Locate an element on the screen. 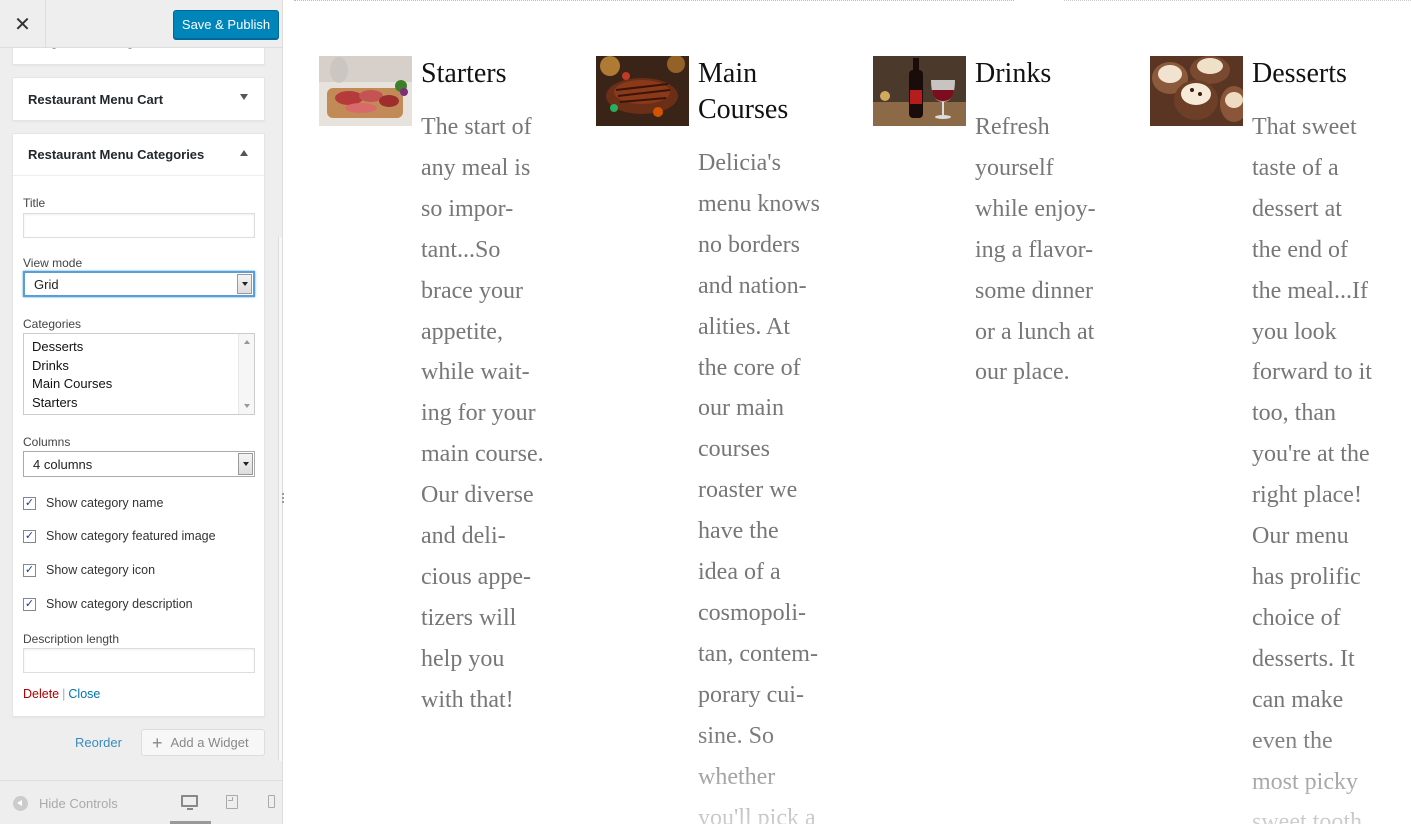 The image size is (1411, 824). description-line: with that! is located at coordinates (467, 699).